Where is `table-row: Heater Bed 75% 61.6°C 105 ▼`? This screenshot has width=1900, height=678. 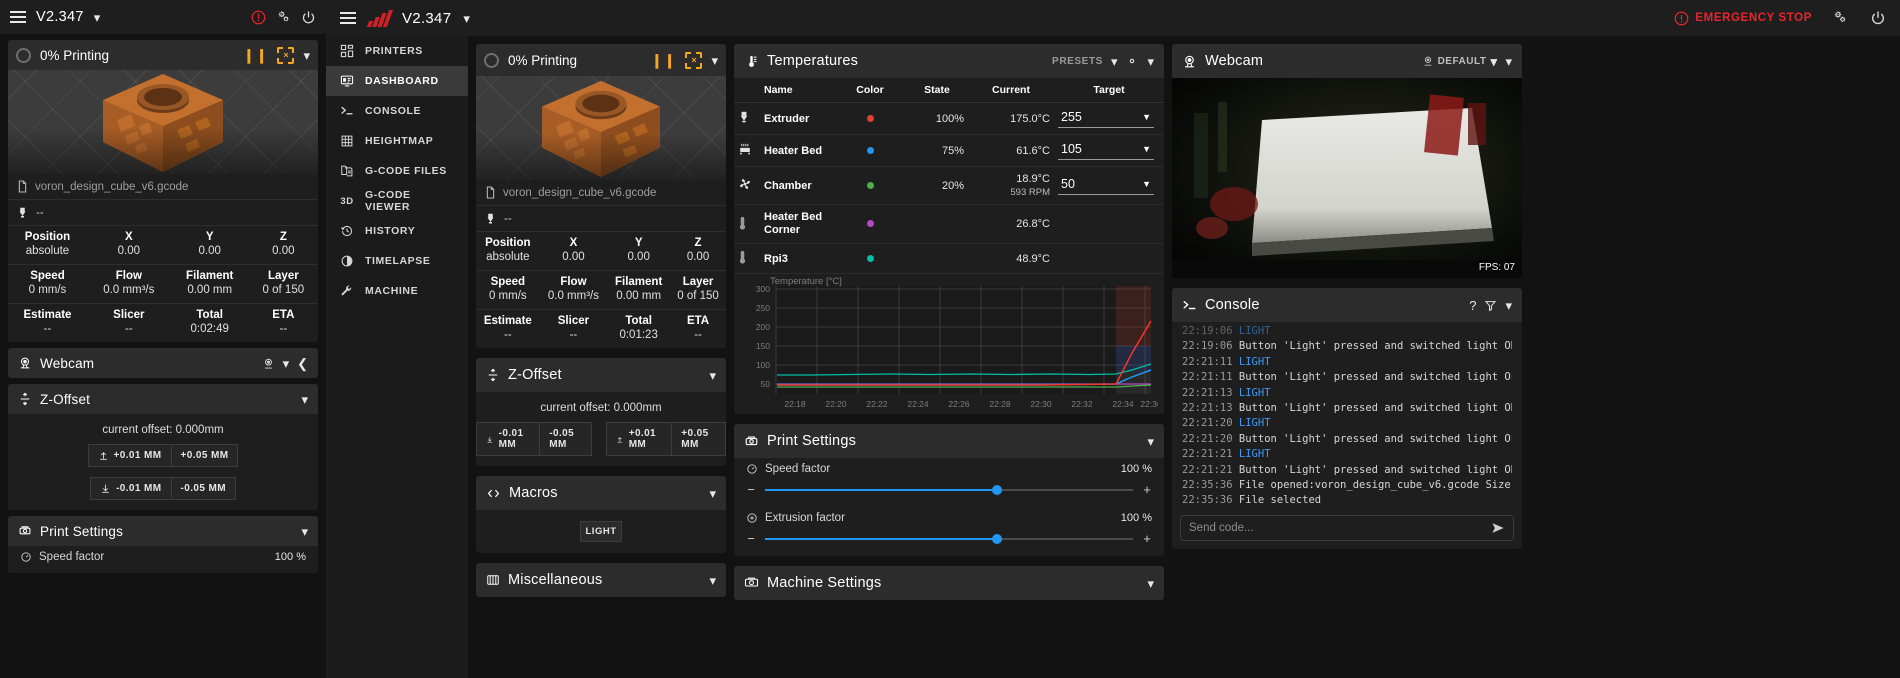
table-row: Heater Bed 75% 61.6°C 105 ▼ is located at coordinates (949, 150).